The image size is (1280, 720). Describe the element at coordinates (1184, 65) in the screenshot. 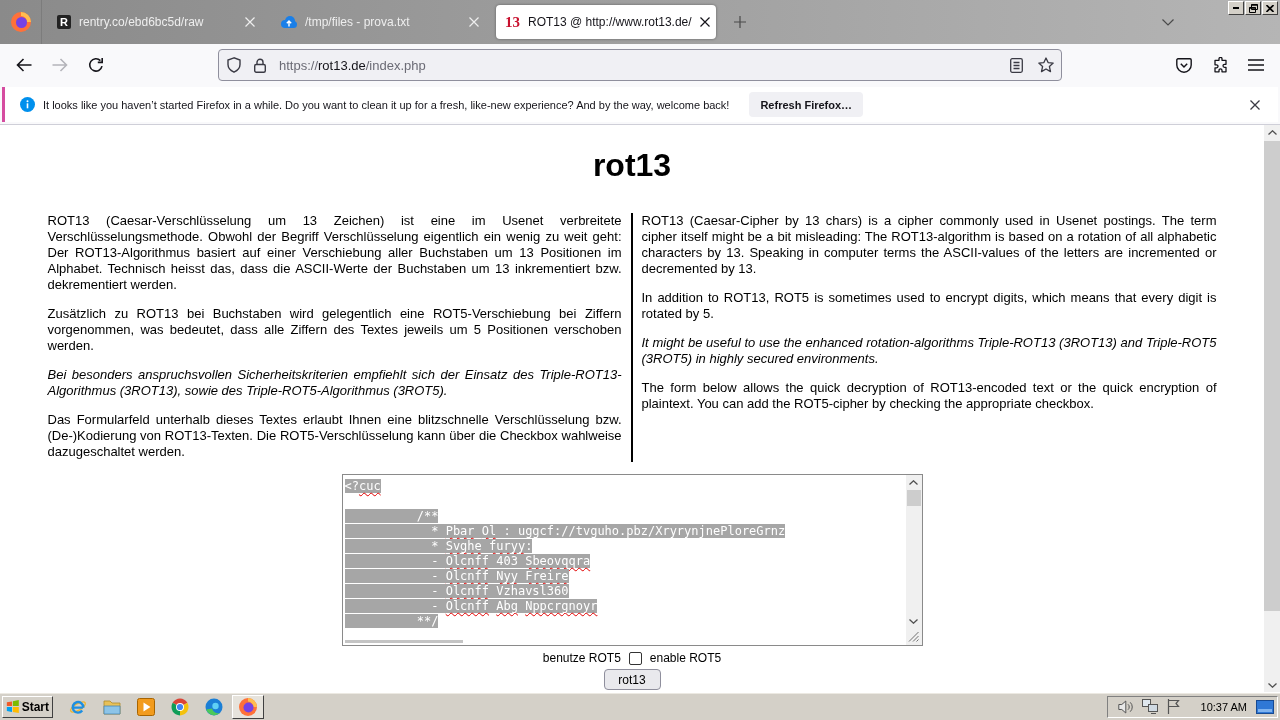

I see `pocket-icon` at that location.